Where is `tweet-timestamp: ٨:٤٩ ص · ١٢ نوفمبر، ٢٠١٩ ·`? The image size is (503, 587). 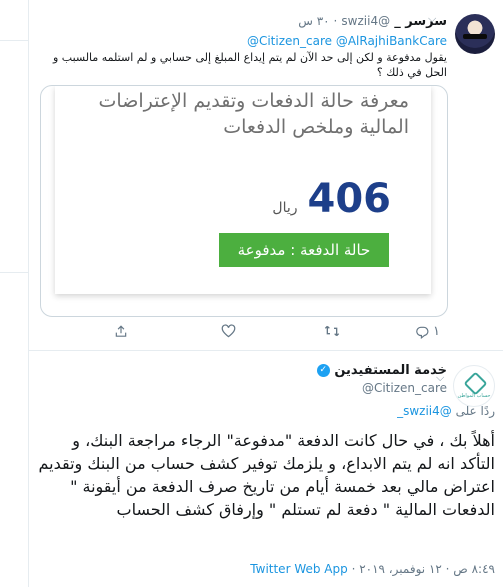 tweet-timestamp: ٨:٤٩ ص · ١٢ نوفمبر، ٢٠١٩ · is located at coordinates (423, 569).